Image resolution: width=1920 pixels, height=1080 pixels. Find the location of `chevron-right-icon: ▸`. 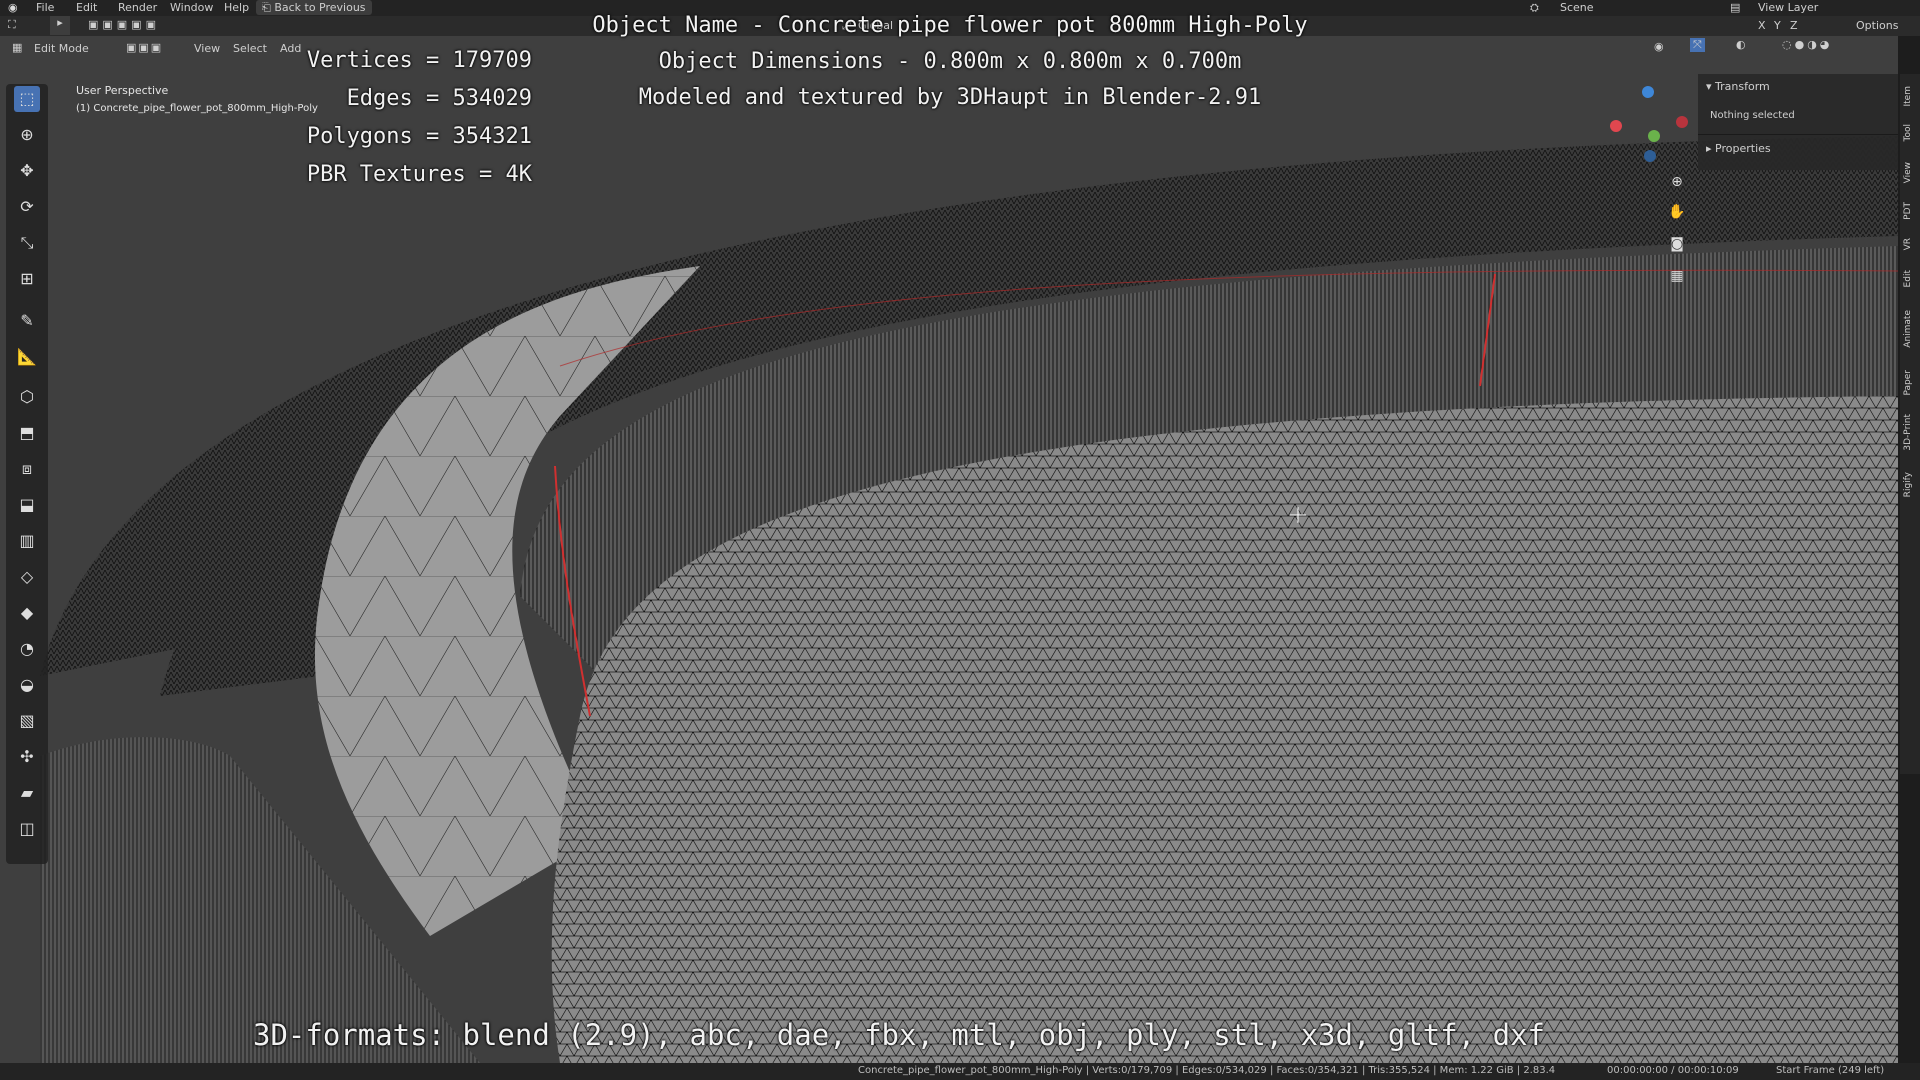

chevron-right-icon: ▸ is located at coordinates (1709, 148).